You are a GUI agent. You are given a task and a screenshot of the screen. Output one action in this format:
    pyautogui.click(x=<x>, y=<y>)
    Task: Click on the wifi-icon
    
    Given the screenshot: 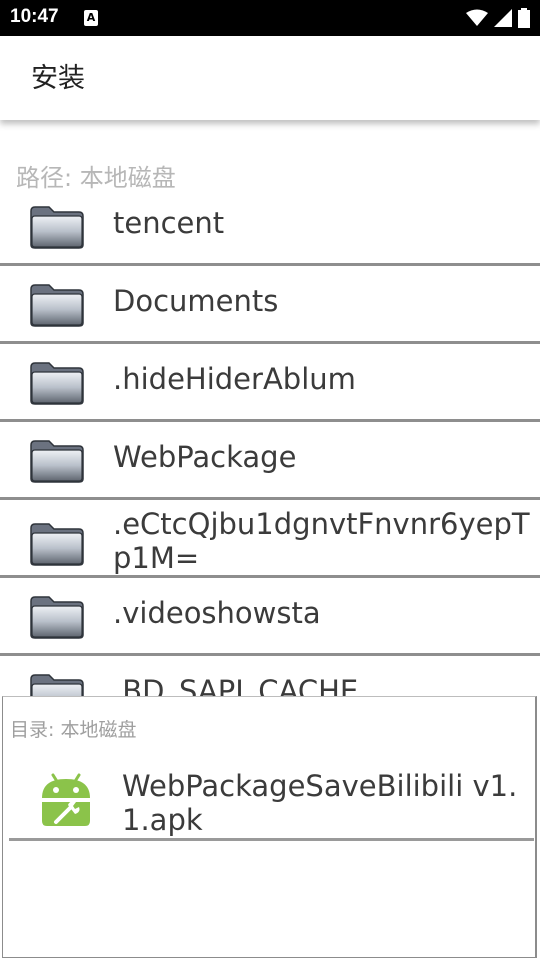 What is the action you would take?
    pyautogui.click(x=477, y=17)
    